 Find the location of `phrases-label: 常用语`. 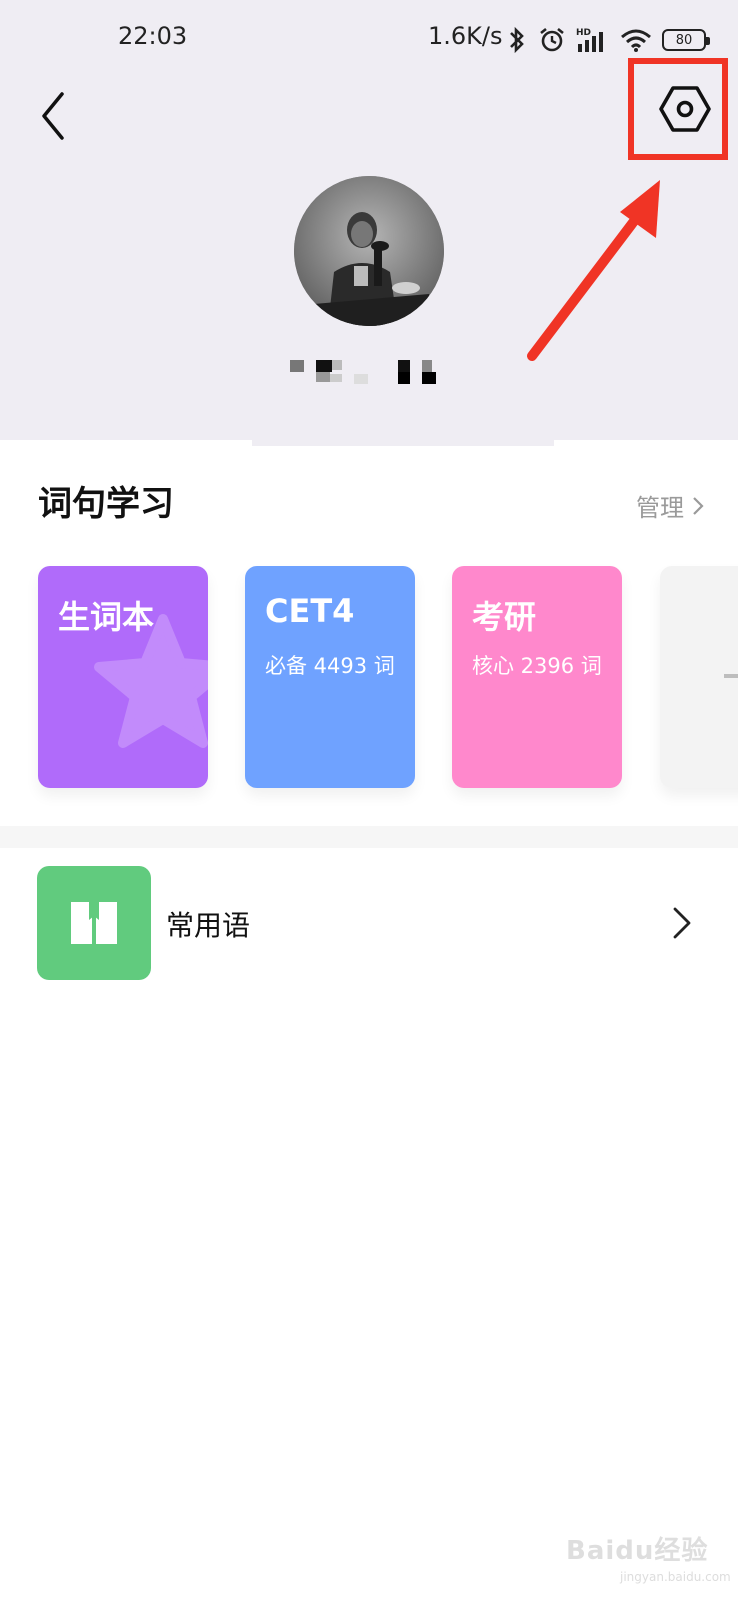

phrases-label: 常用语 is located at coordinates (208, 925).